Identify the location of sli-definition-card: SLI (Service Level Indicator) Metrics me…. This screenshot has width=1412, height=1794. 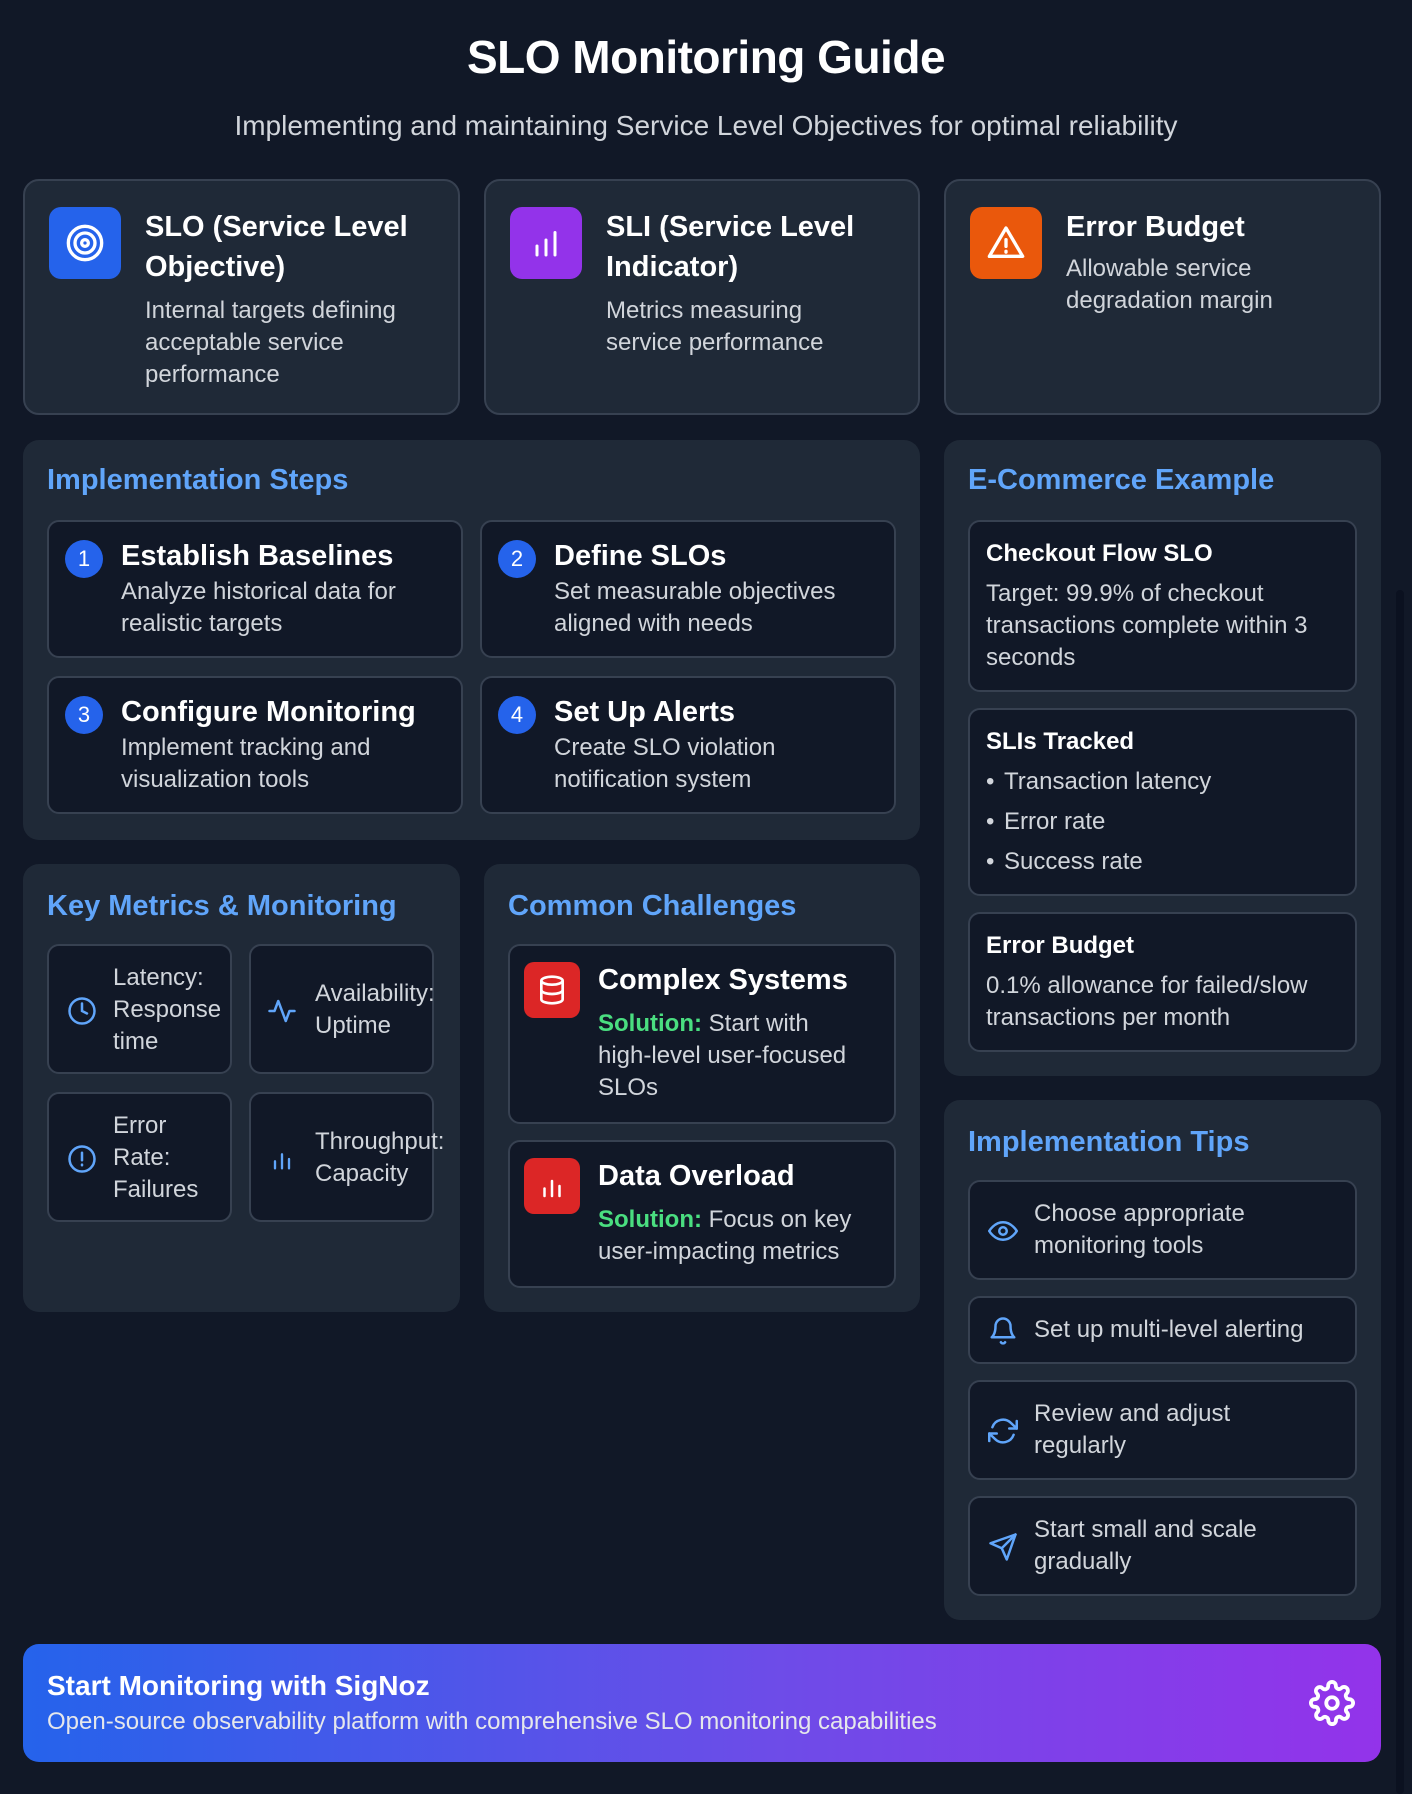
(702, 297).